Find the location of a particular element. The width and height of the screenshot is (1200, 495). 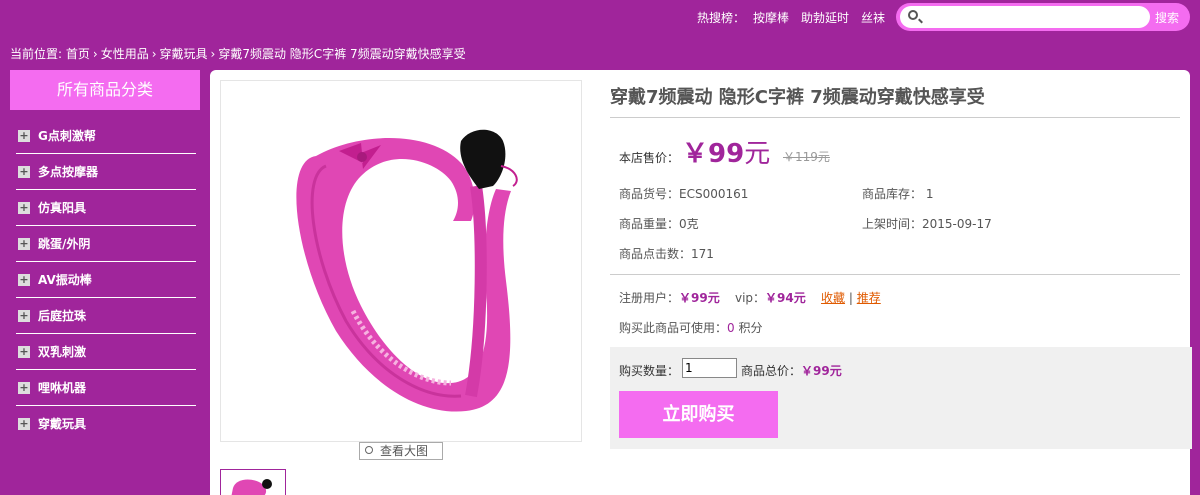

category-item: + 双乳刺激 is located at coordinates (106, 352).